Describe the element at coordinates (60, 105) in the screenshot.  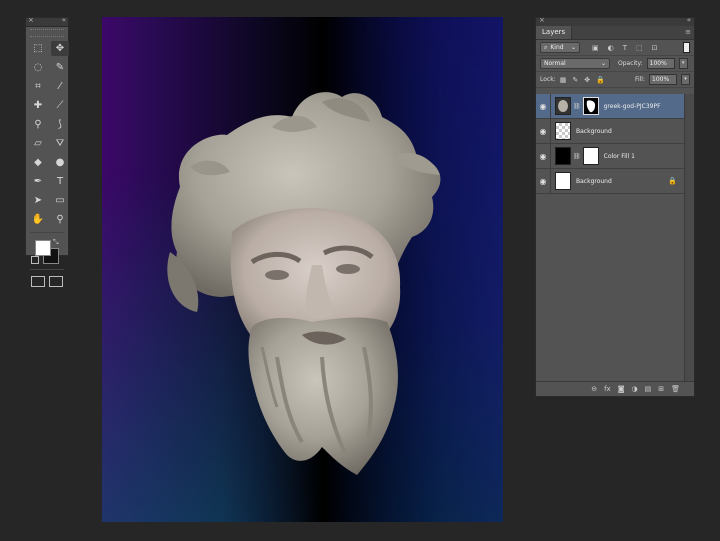
I see `brush-icon: ⟋` at that location.